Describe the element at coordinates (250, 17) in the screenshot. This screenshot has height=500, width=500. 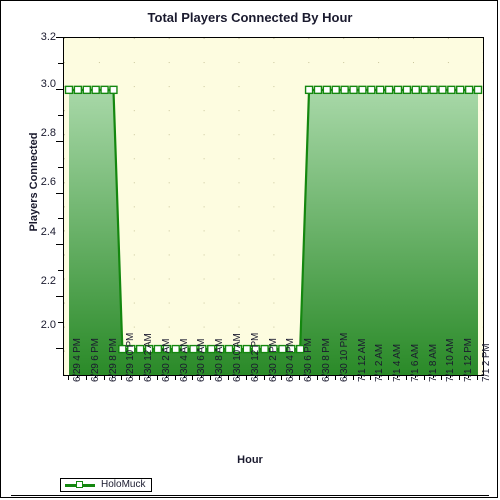
I see `page-title: Total Players Connected By Hour` at that location.